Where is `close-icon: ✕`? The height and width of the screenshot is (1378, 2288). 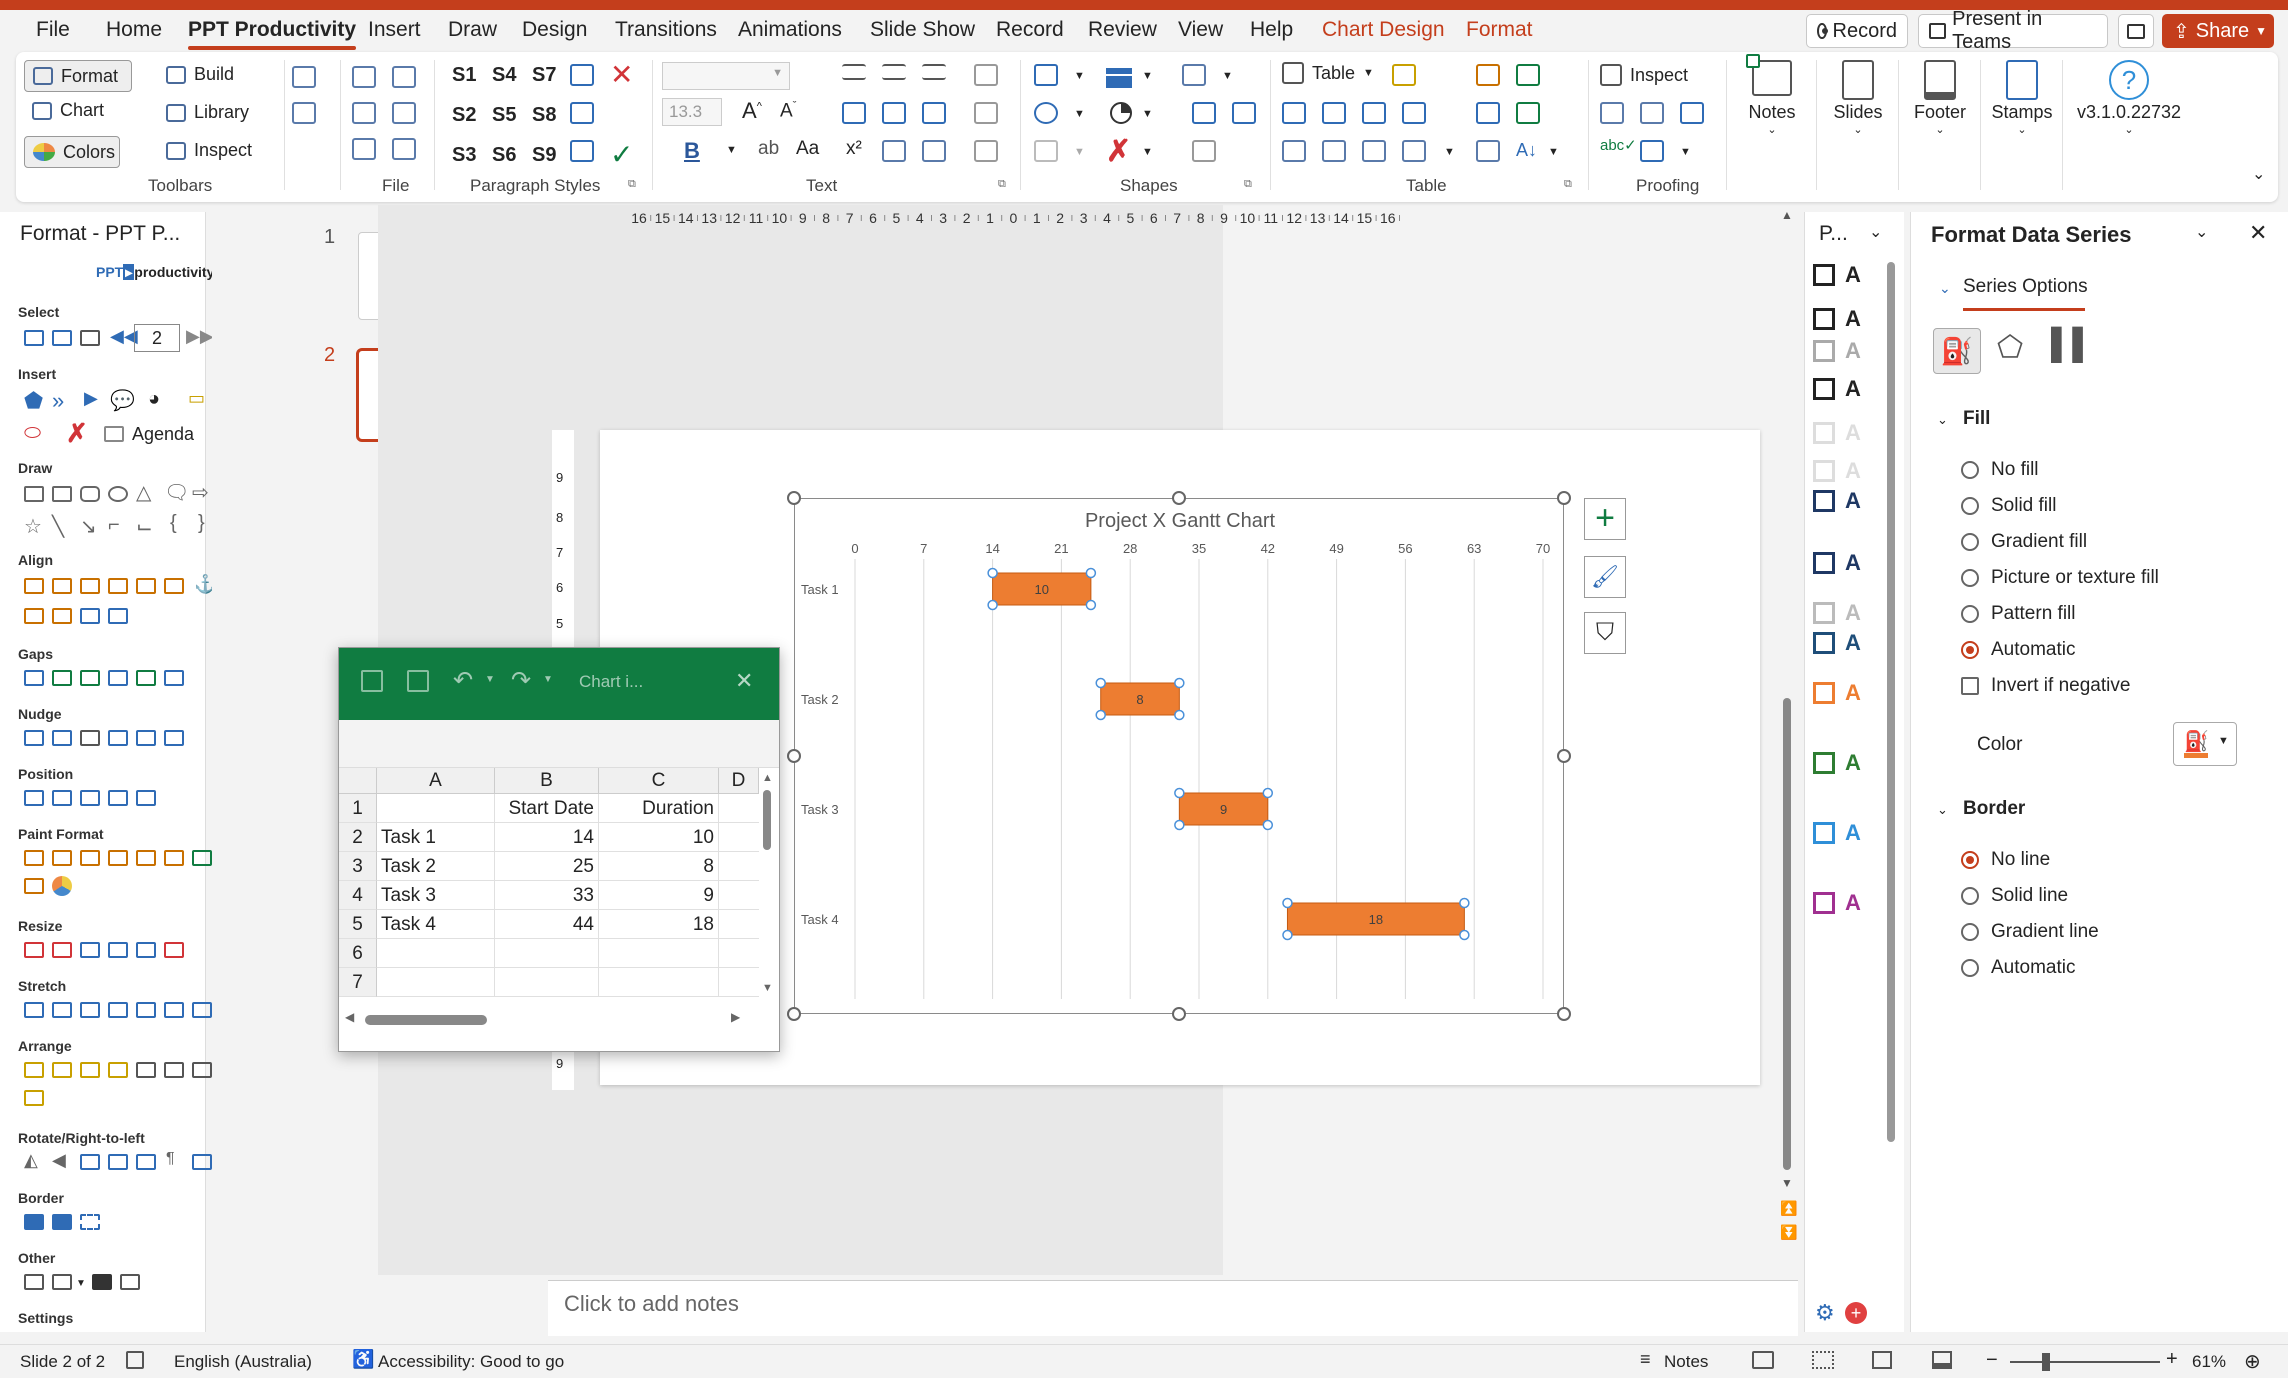
close-icon: ✕ is located at coordinates (744, 681).